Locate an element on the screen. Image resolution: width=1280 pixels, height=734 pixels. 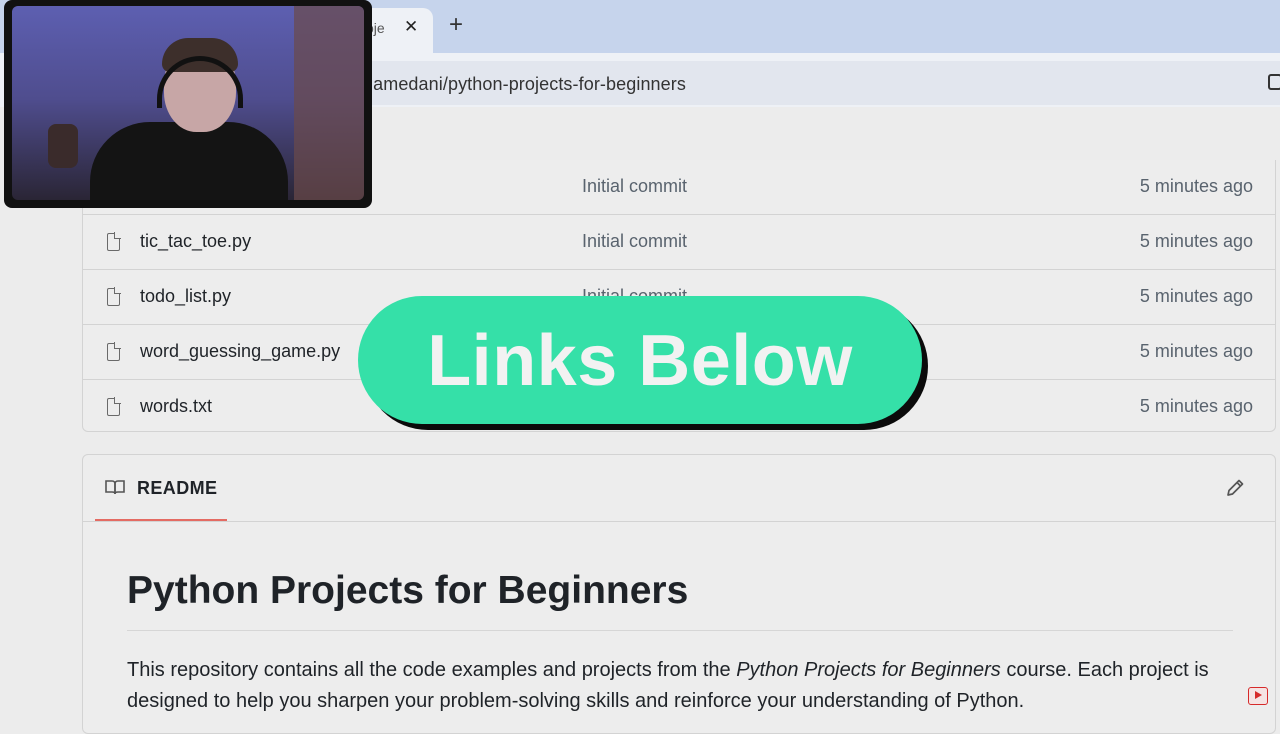
links-below-banner: Links Below is located at coordinates (640, 360).